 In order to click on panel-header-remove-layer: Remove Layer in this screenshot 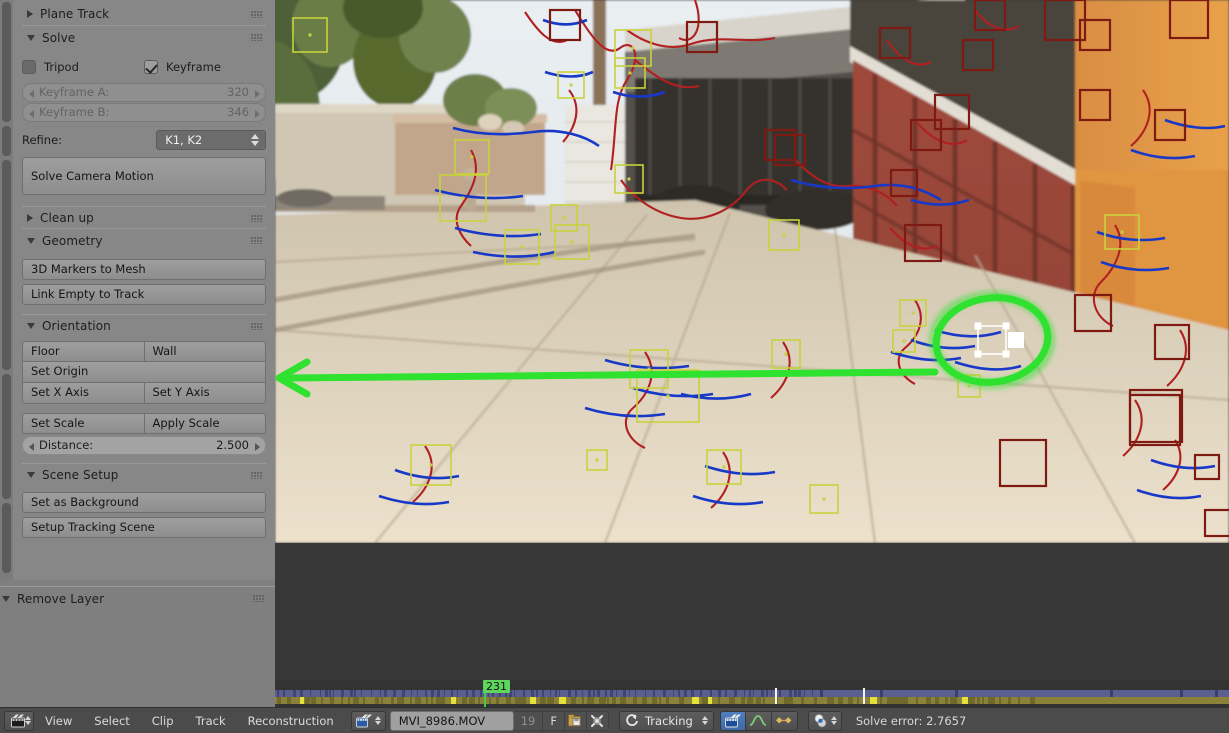, I will do `click(137, 598)`.